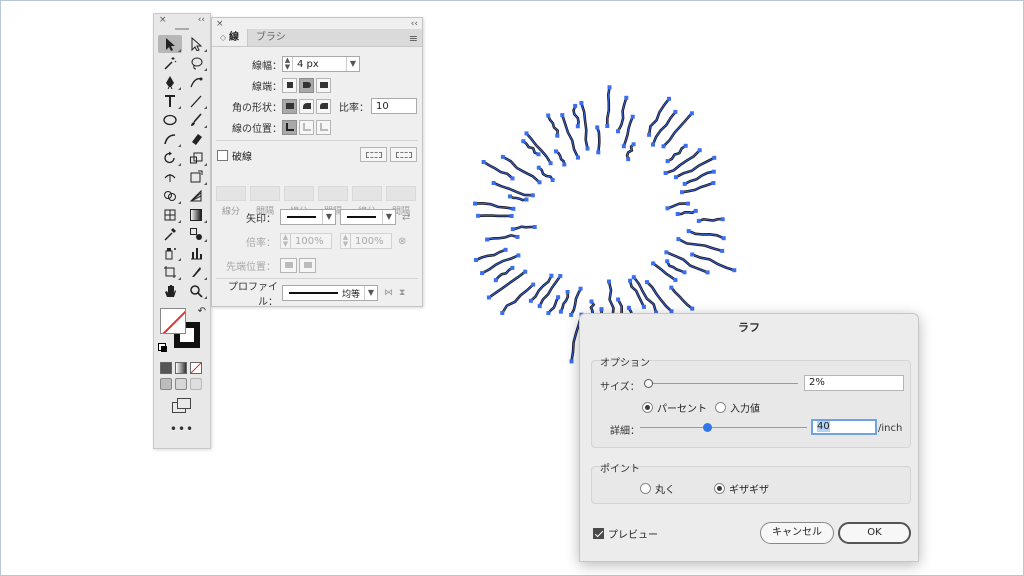  I want to click on absolute-radio: 入力値, so click(737, 407).